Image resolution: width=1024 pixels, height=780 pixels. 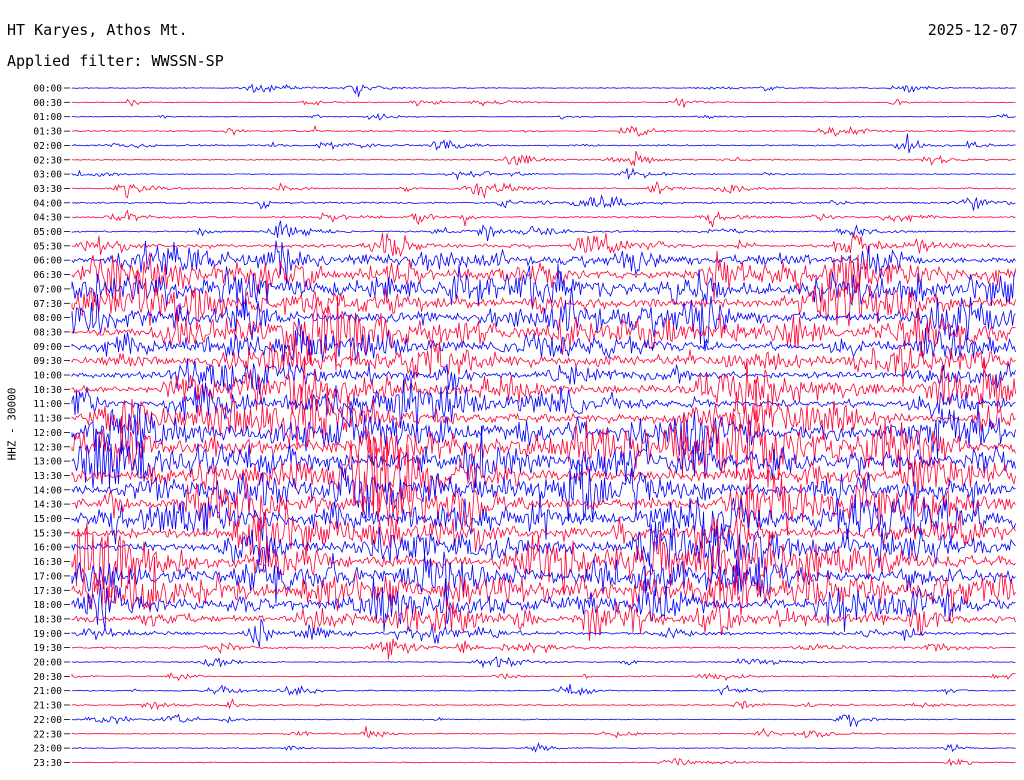 I want to click on time-label: 15:30, so click(x=47, y=533).